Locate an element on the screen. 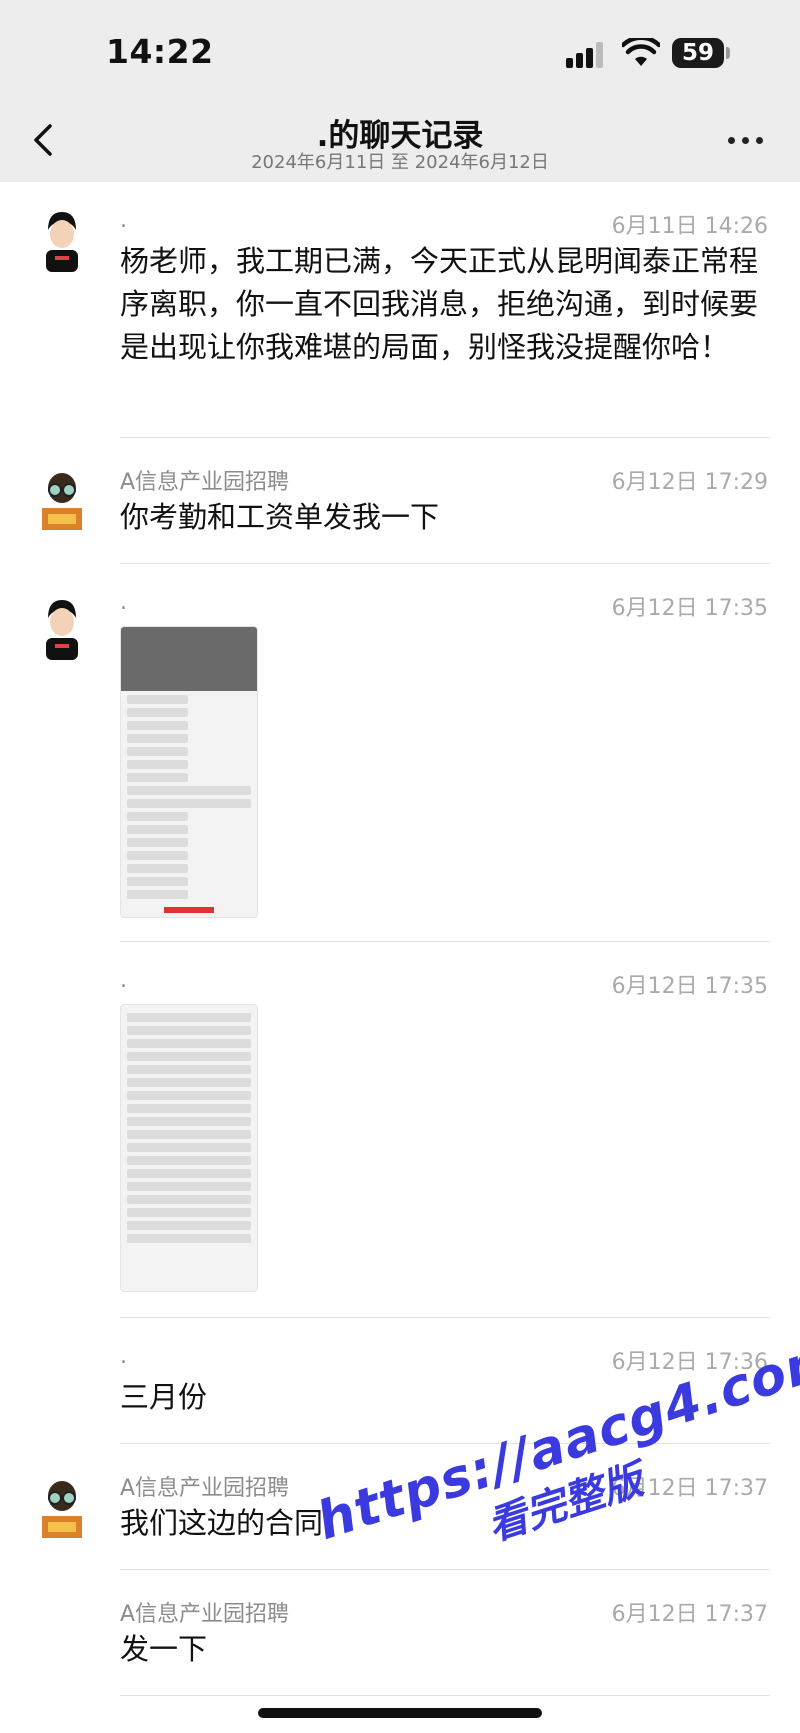 The width and height of the screenshot is (800, 1733). payslip-screenshot-image is located at coordinates (189, 1148).